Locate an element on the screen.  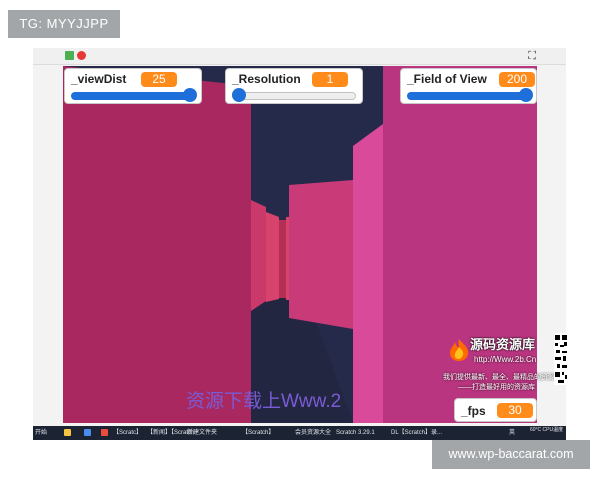
resolution-label: _Resolution is located at coordinates (266, 79).